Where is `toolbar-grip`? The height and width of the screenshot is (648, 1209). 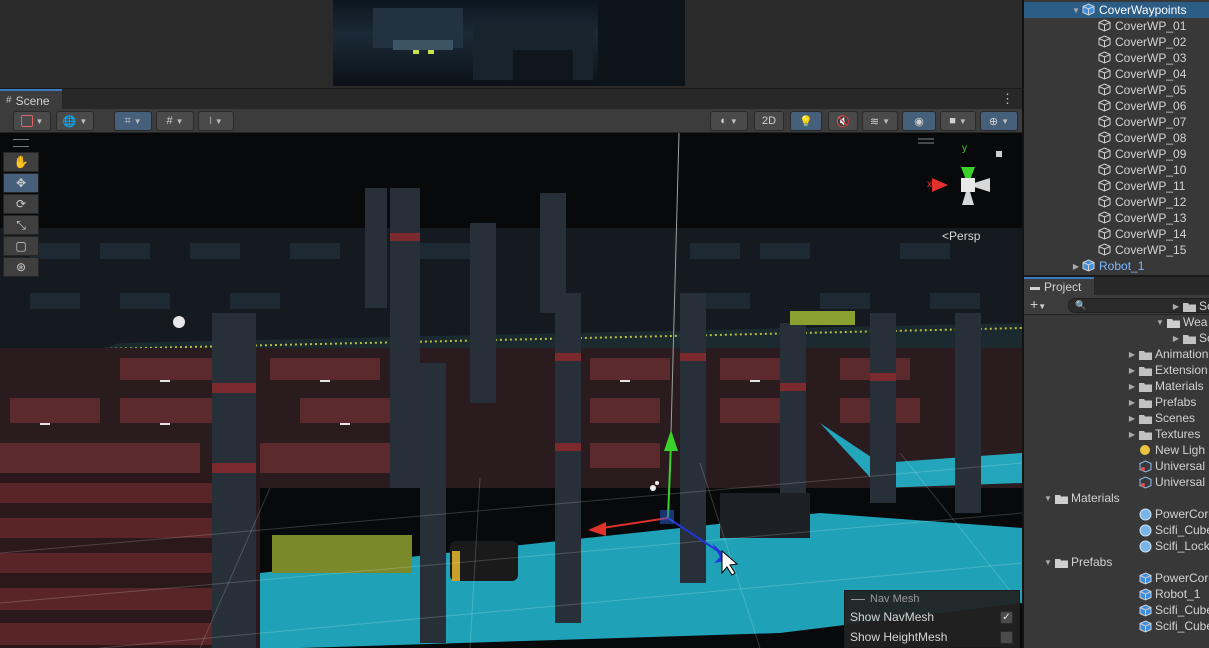
toolbar-grip is located at coordinates (21, 143).